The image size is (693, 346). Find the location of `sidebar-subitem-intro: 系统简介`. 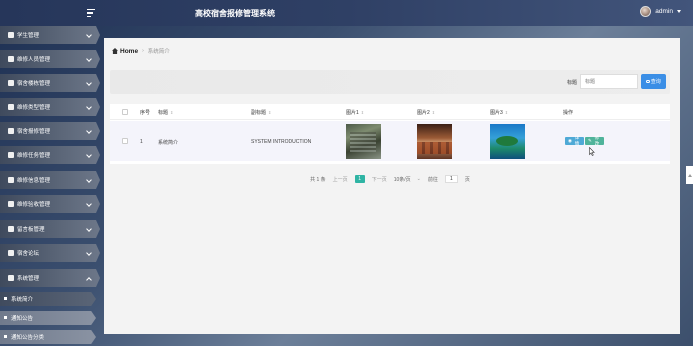

sidebar-subitem-intro: 系统简介 is located at coordinates (48, 299).